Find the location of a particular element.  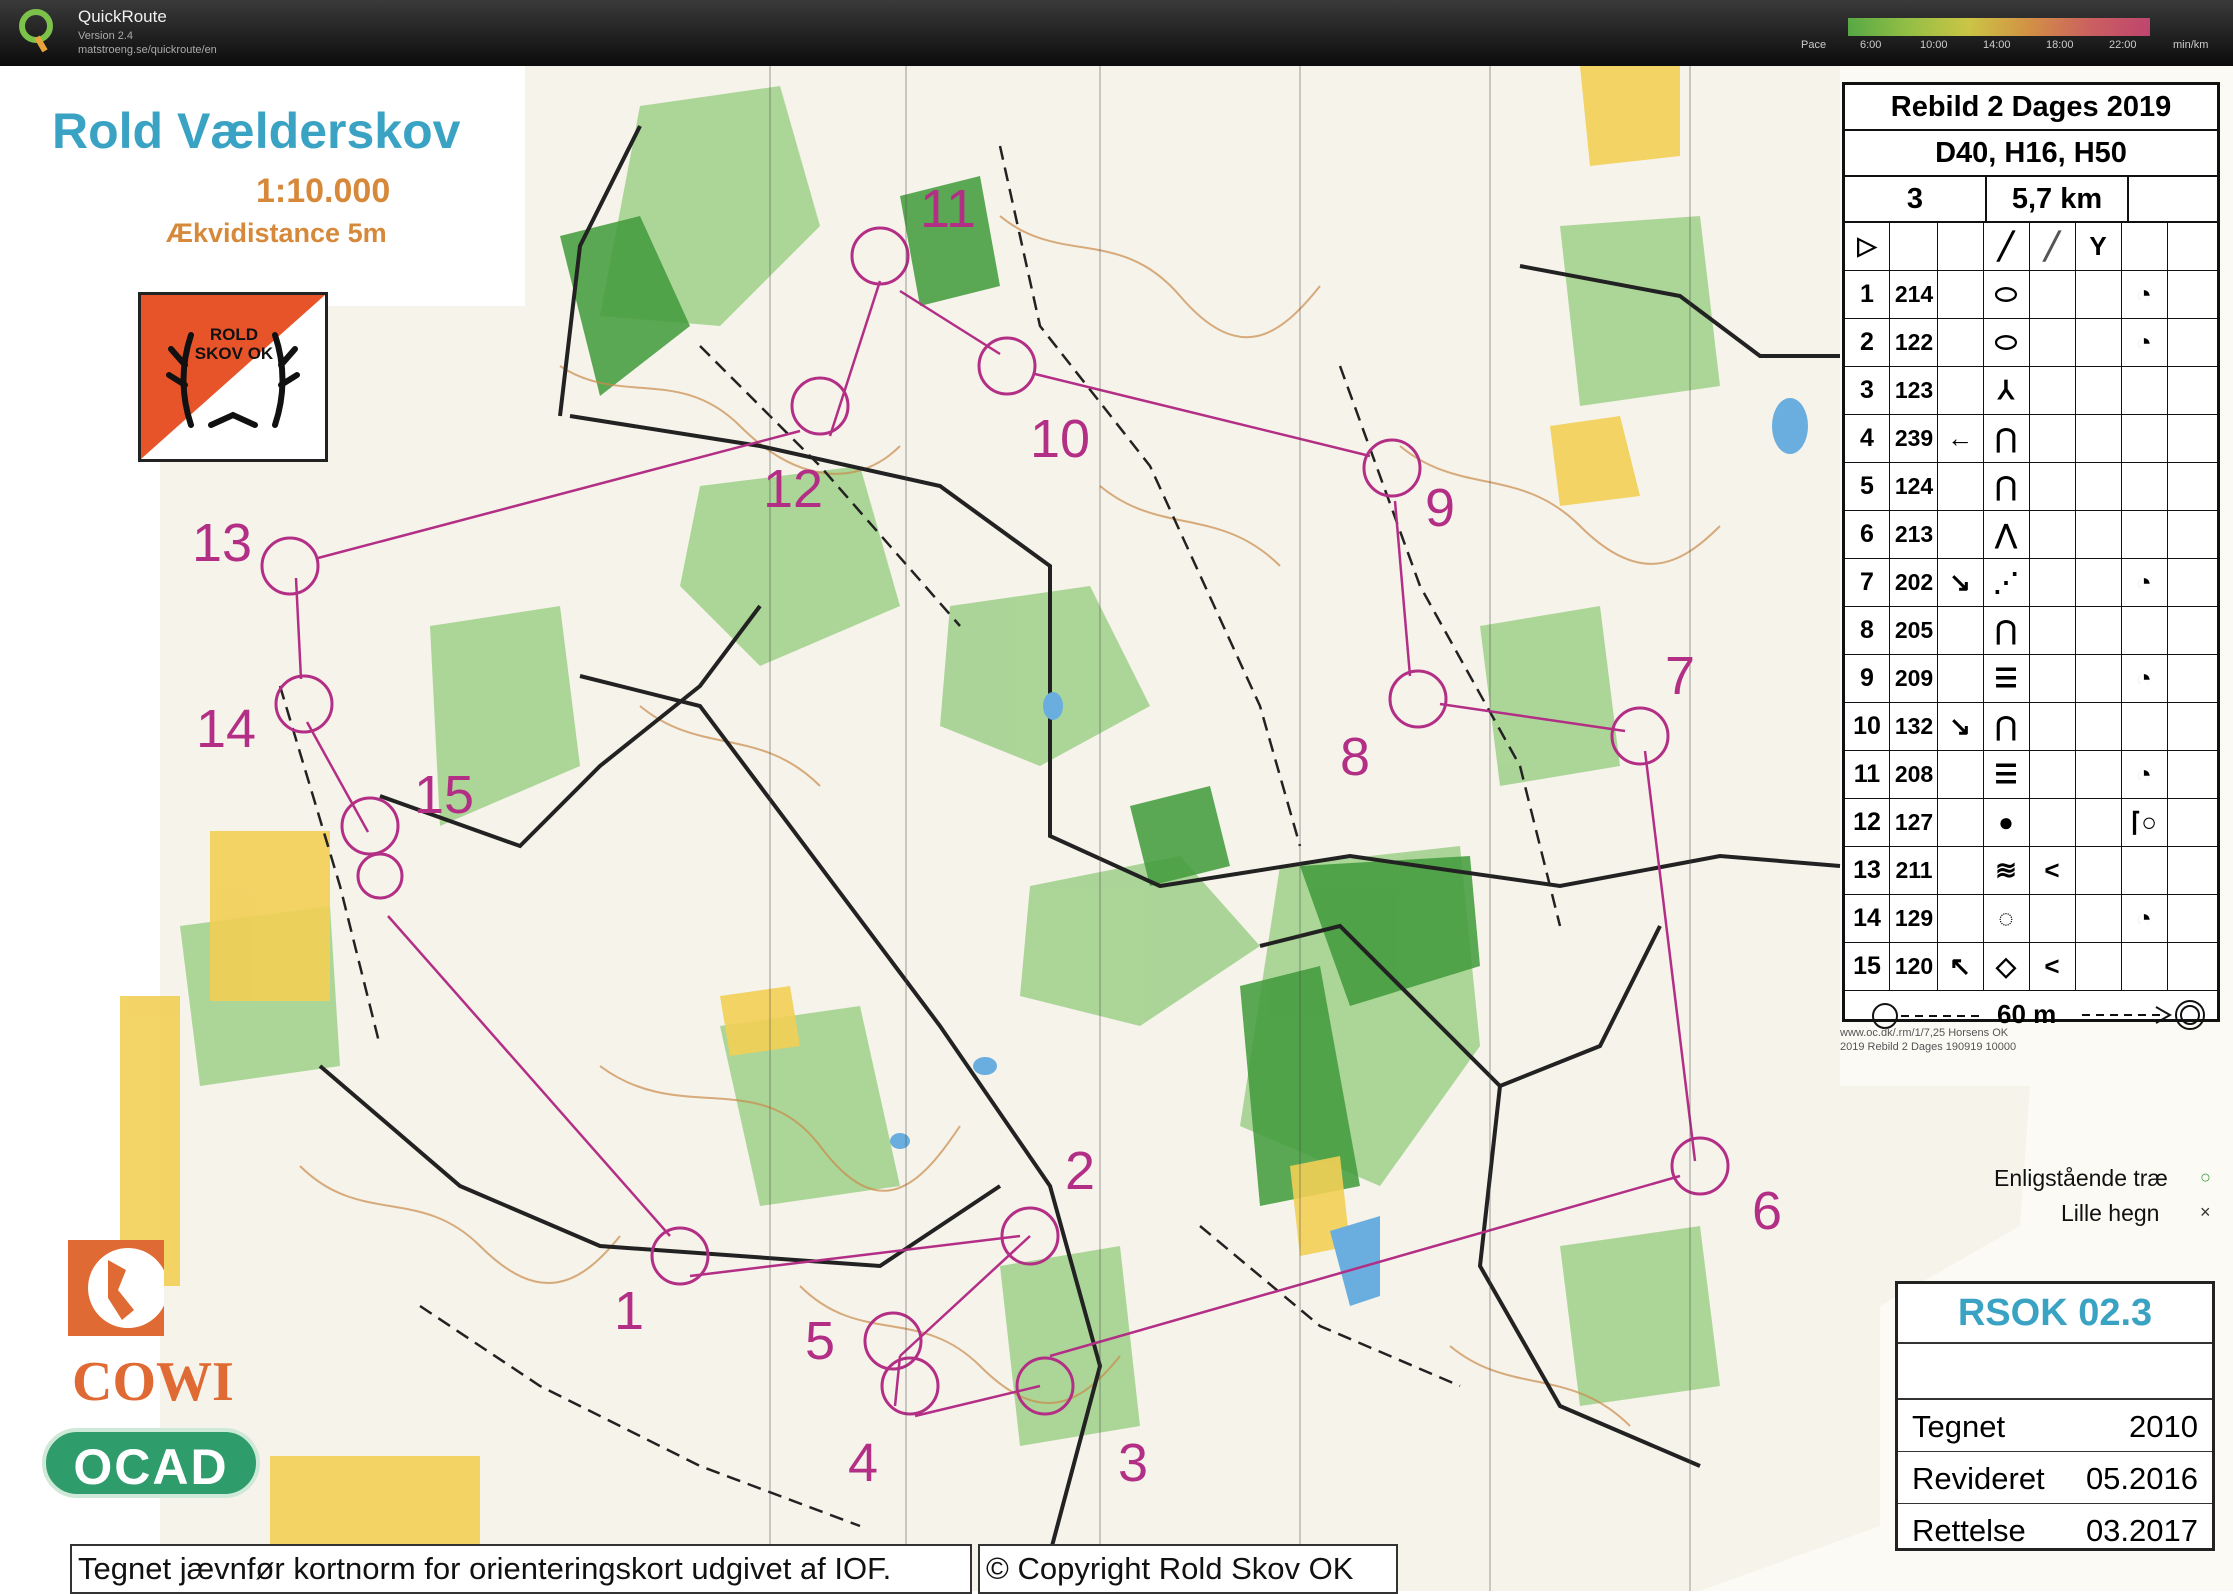

control-number: 15 is located at coordinates (444, 795).